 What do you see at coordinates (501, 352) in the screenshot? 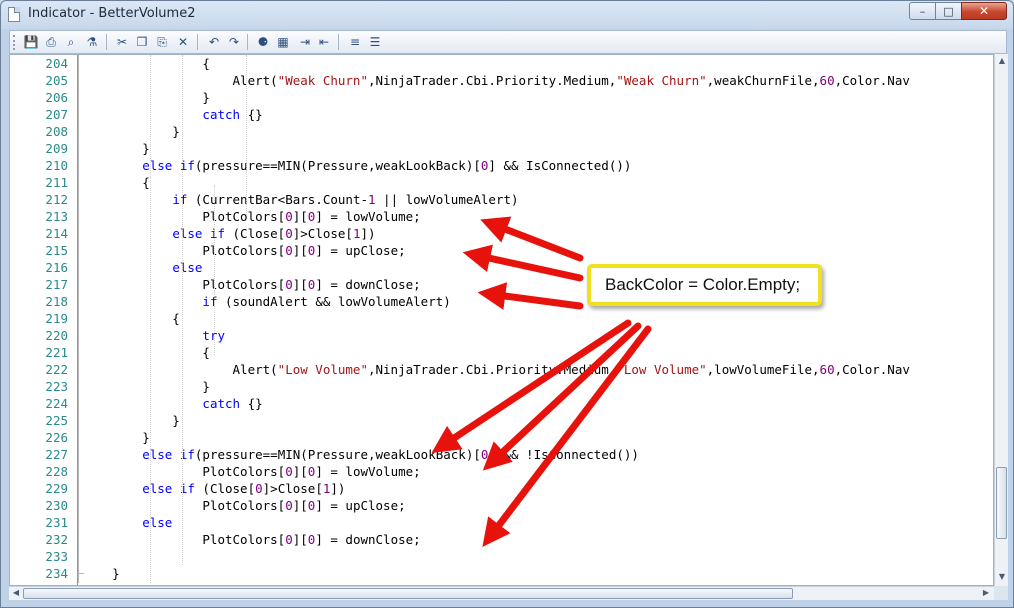
I see `code-line: 221 {` at bounding box center [501, 352].